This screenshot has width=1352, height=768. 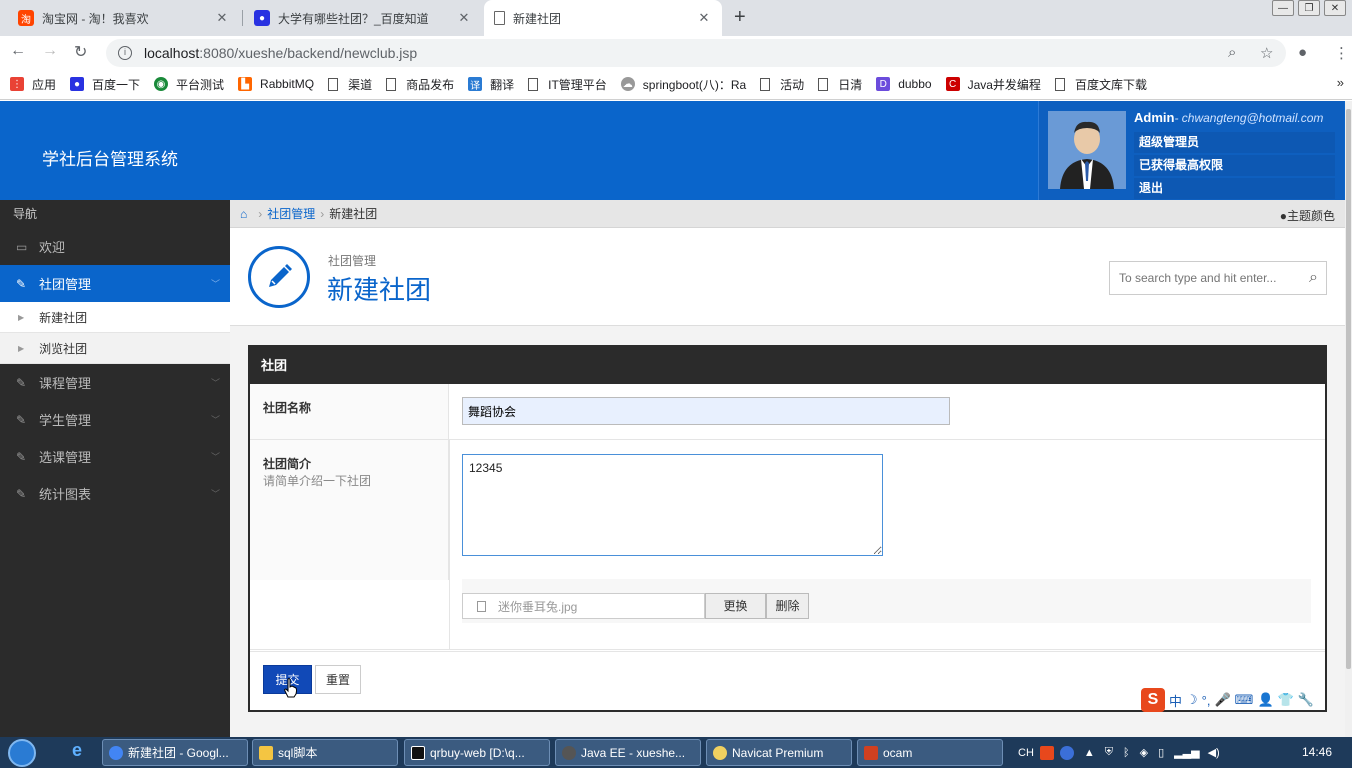 I want to click on taskbar-clock: 14:46, so click(x=1317, y=752).